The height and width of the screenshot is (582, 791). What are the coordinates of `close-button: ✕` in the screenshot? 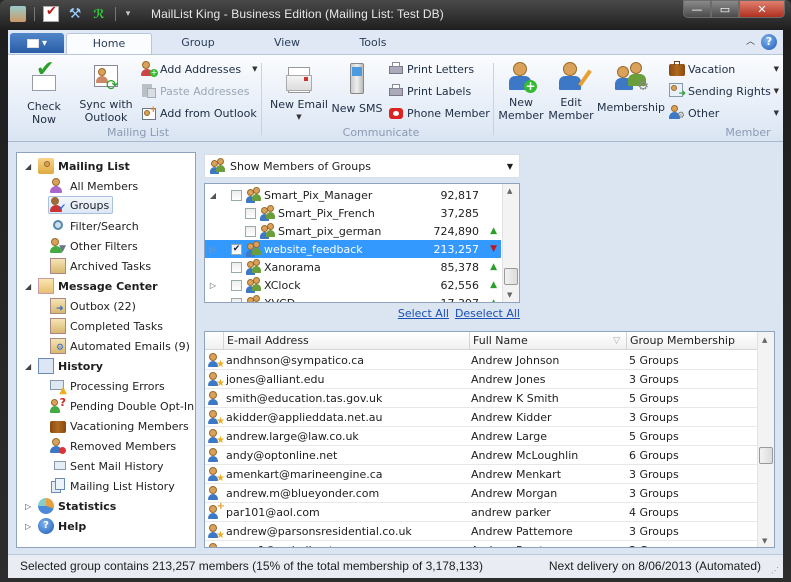 It's located at (762, 9).